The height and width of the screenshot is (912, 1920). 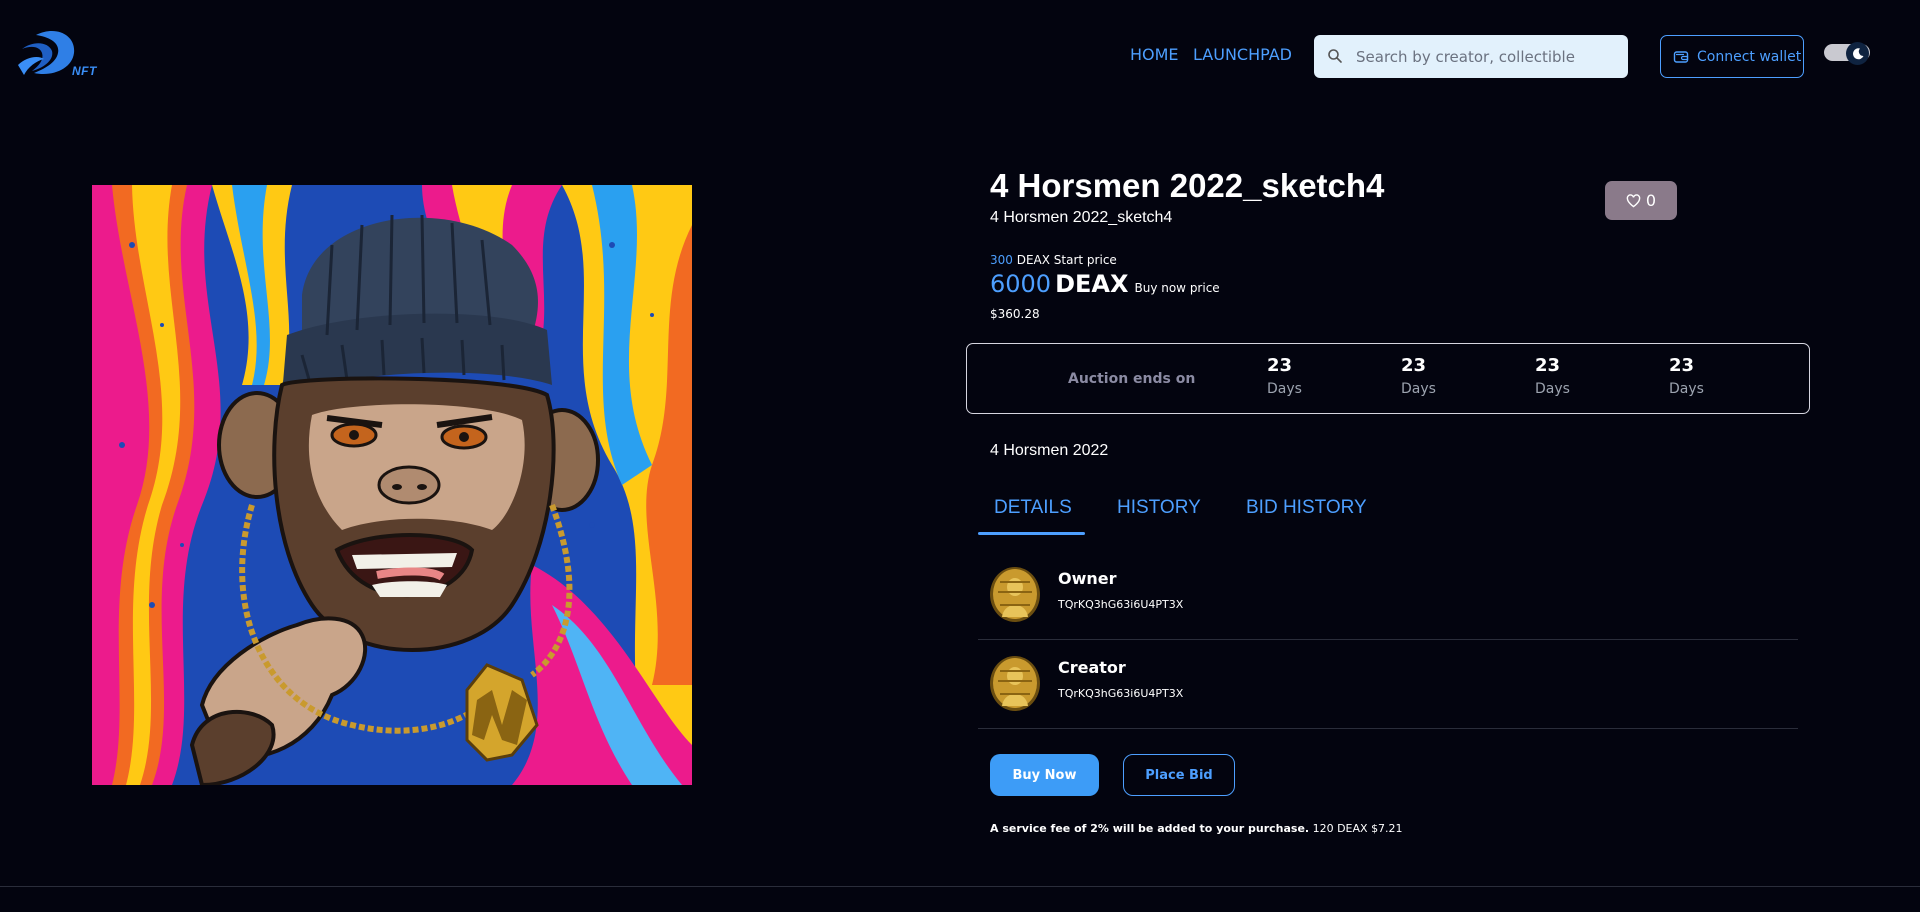 I want to click on owner-address: TQrKQ3hG63i6U4PT3X, so click(x=1121, y=604).